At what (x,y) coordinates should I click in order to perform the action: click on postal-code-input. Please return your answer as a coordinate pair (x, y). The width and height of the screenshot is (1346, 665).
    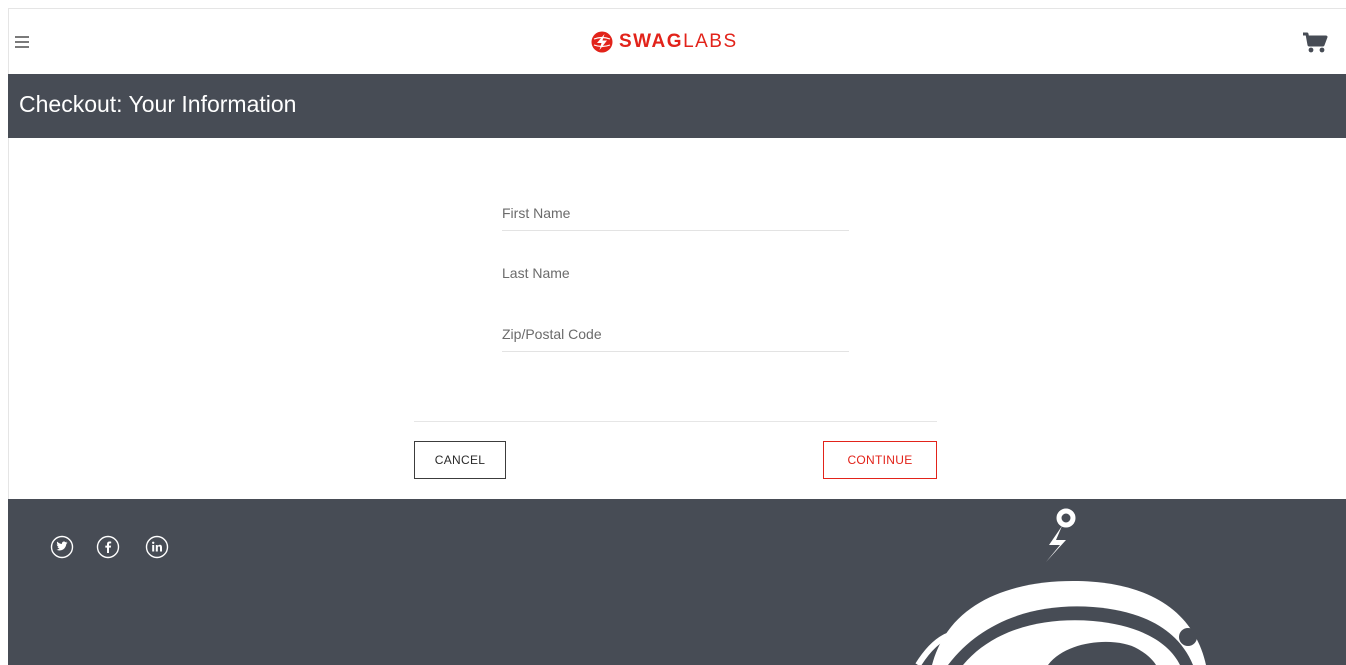
    Looking at the image, I should click on (675, 334).